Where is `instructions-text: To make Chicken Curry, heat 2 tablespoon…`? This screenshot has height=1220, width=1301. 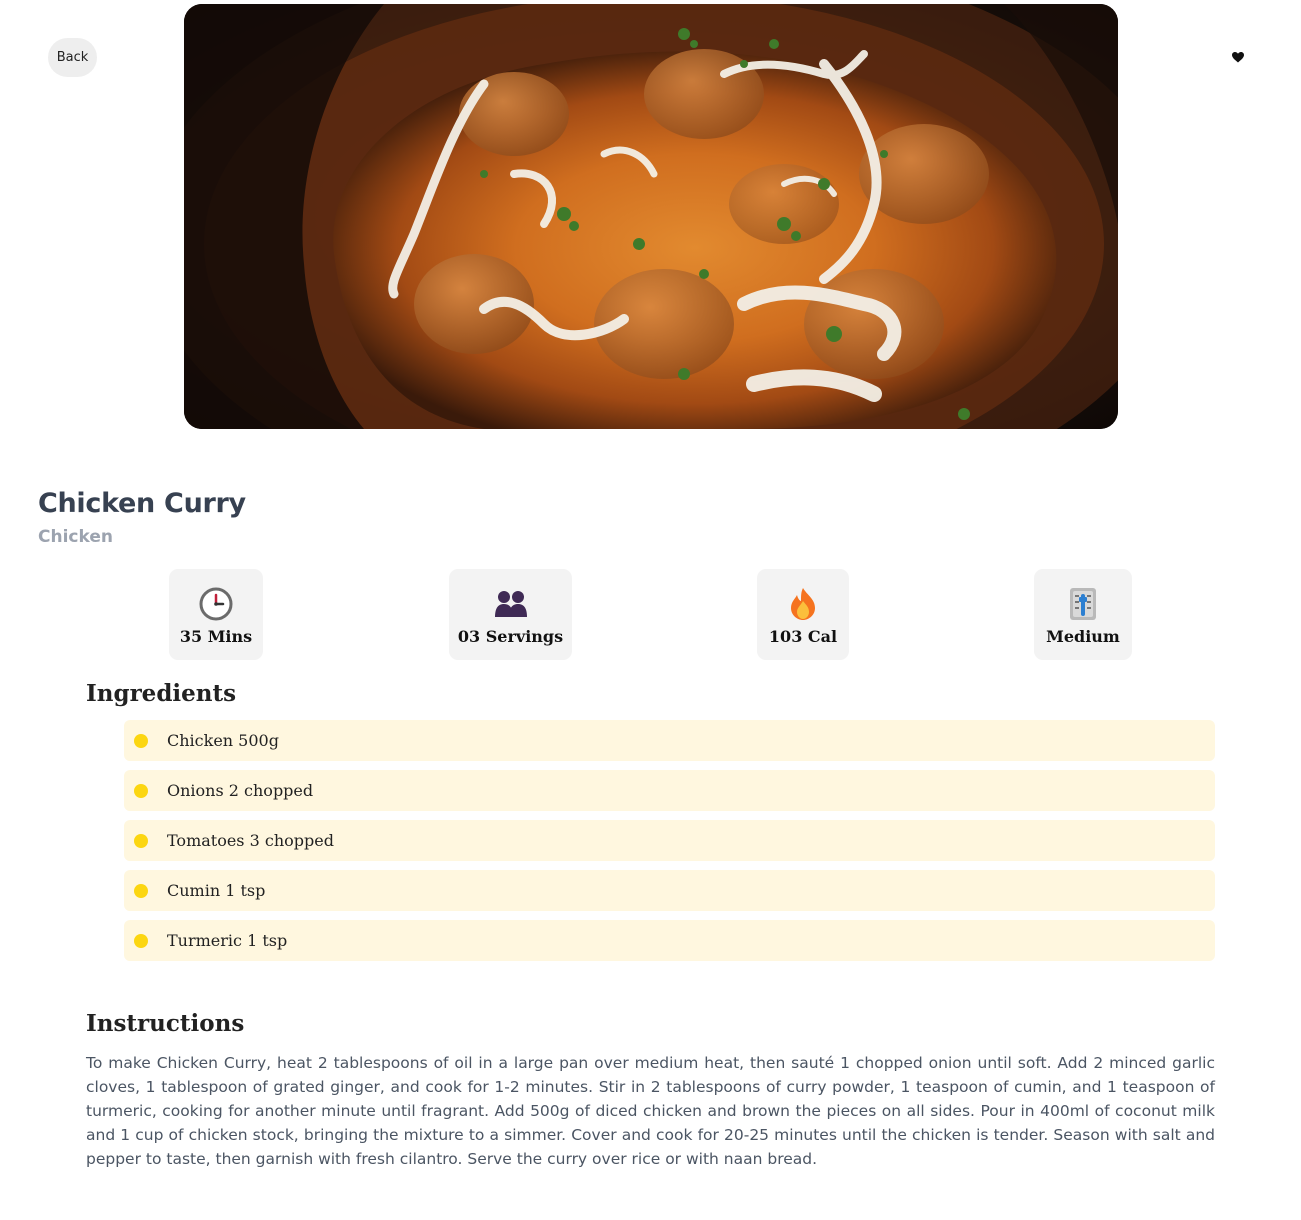 instructions-text: To make Chicken Curry, heat 2 tablespoon… is located at coordinates (650, 1111).